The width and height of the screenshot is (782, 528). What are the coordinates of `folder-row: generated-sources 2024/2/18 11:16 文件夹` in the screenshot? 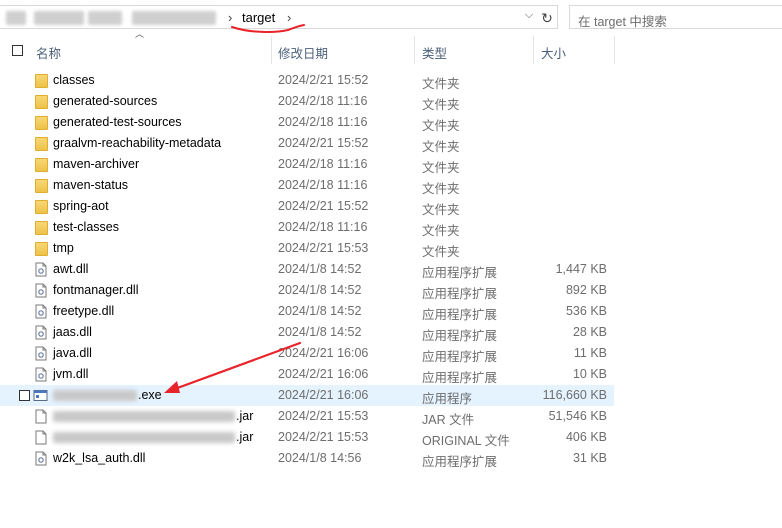 It's located at (307, 101).